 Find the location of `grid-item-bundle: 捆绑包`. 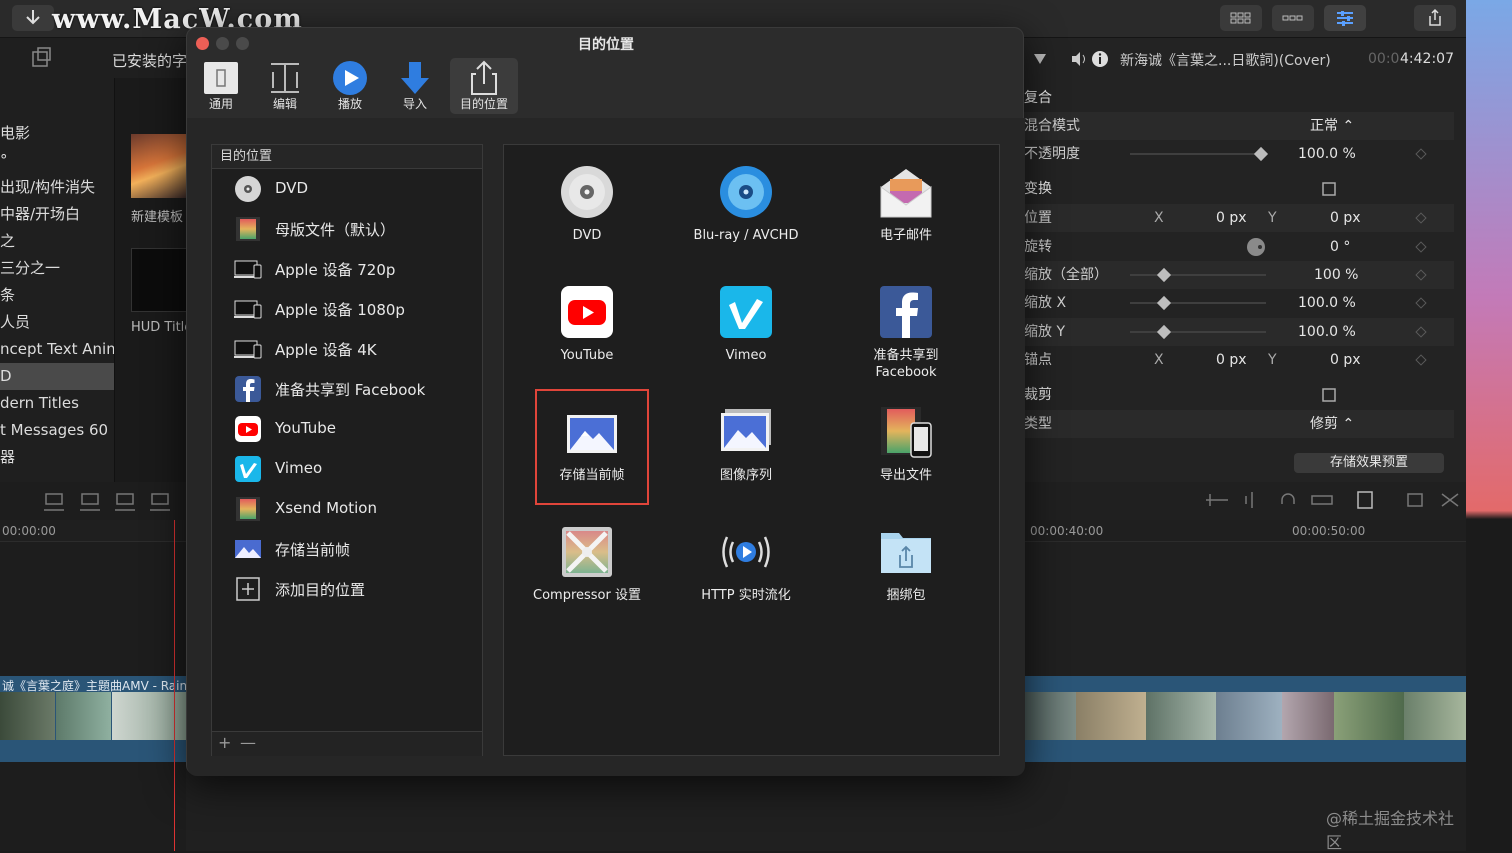

grid-item-bundle: 捆绑包 is located at coordinates (906, 572).